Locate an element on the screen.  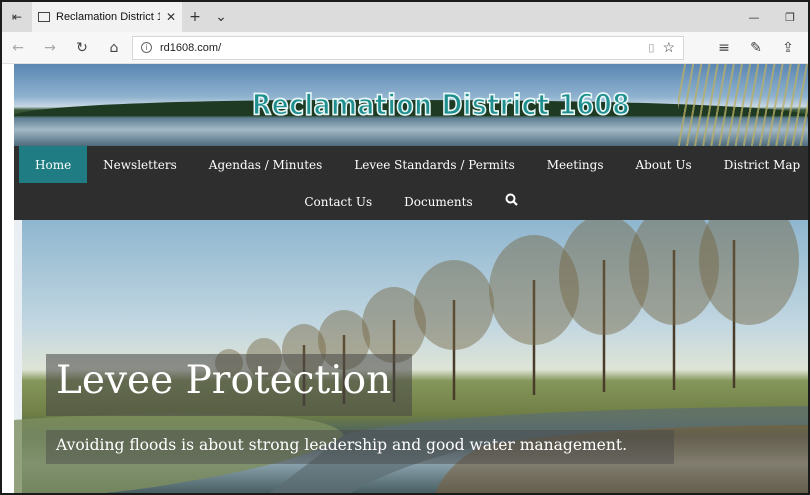
menu-item-district-map: District Map is located at coordinates (758, 164).